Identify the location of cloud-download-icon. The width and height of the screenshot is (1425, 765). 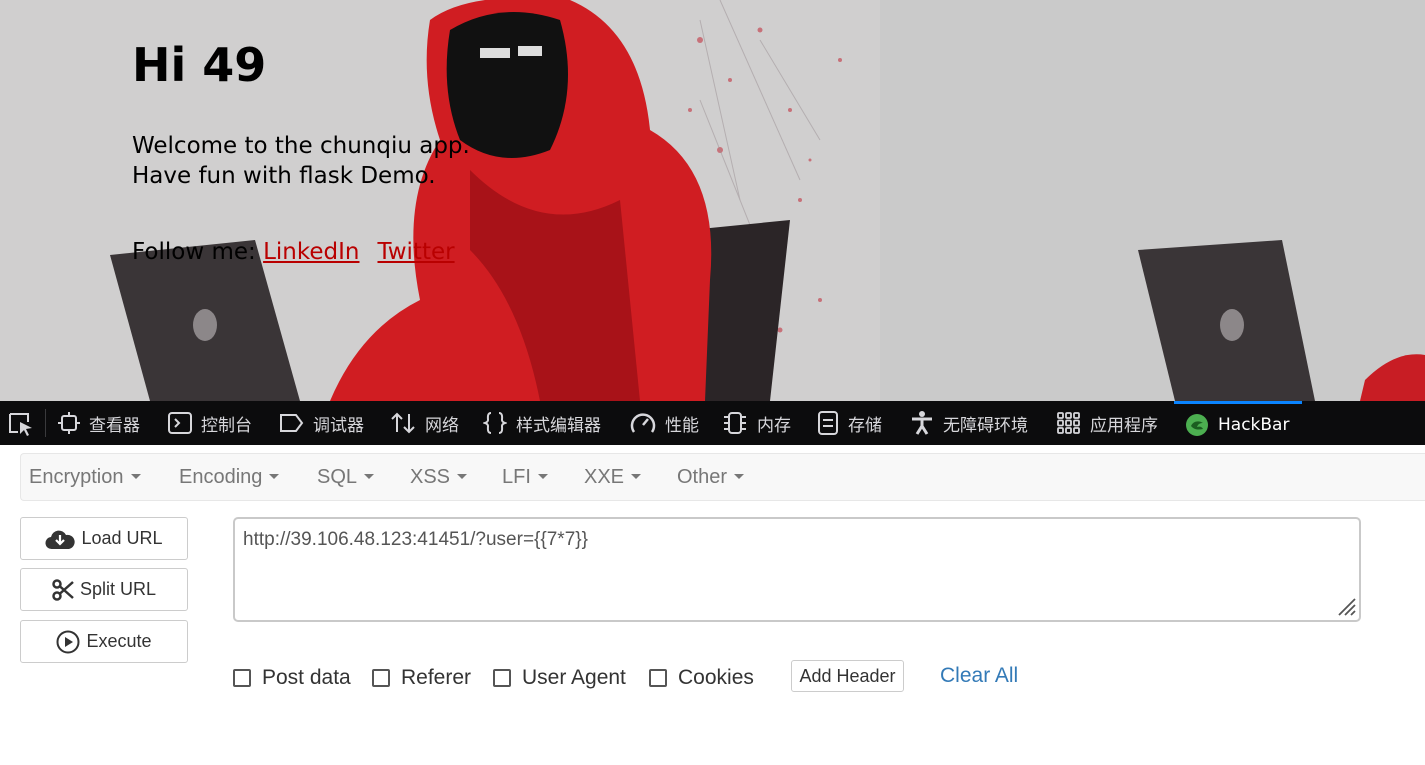
(60, 539).